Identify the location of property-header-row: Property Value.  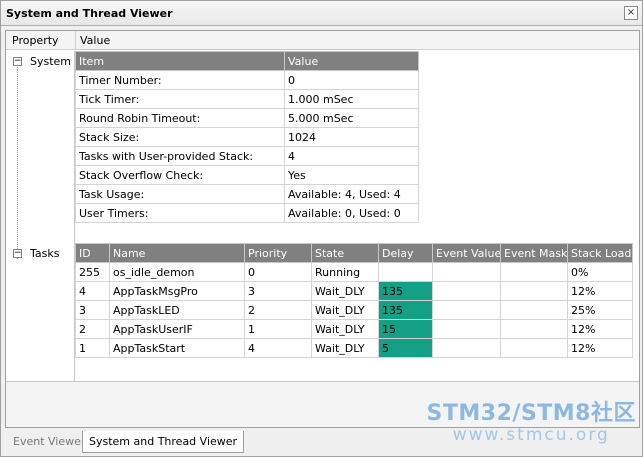
(322, 40).